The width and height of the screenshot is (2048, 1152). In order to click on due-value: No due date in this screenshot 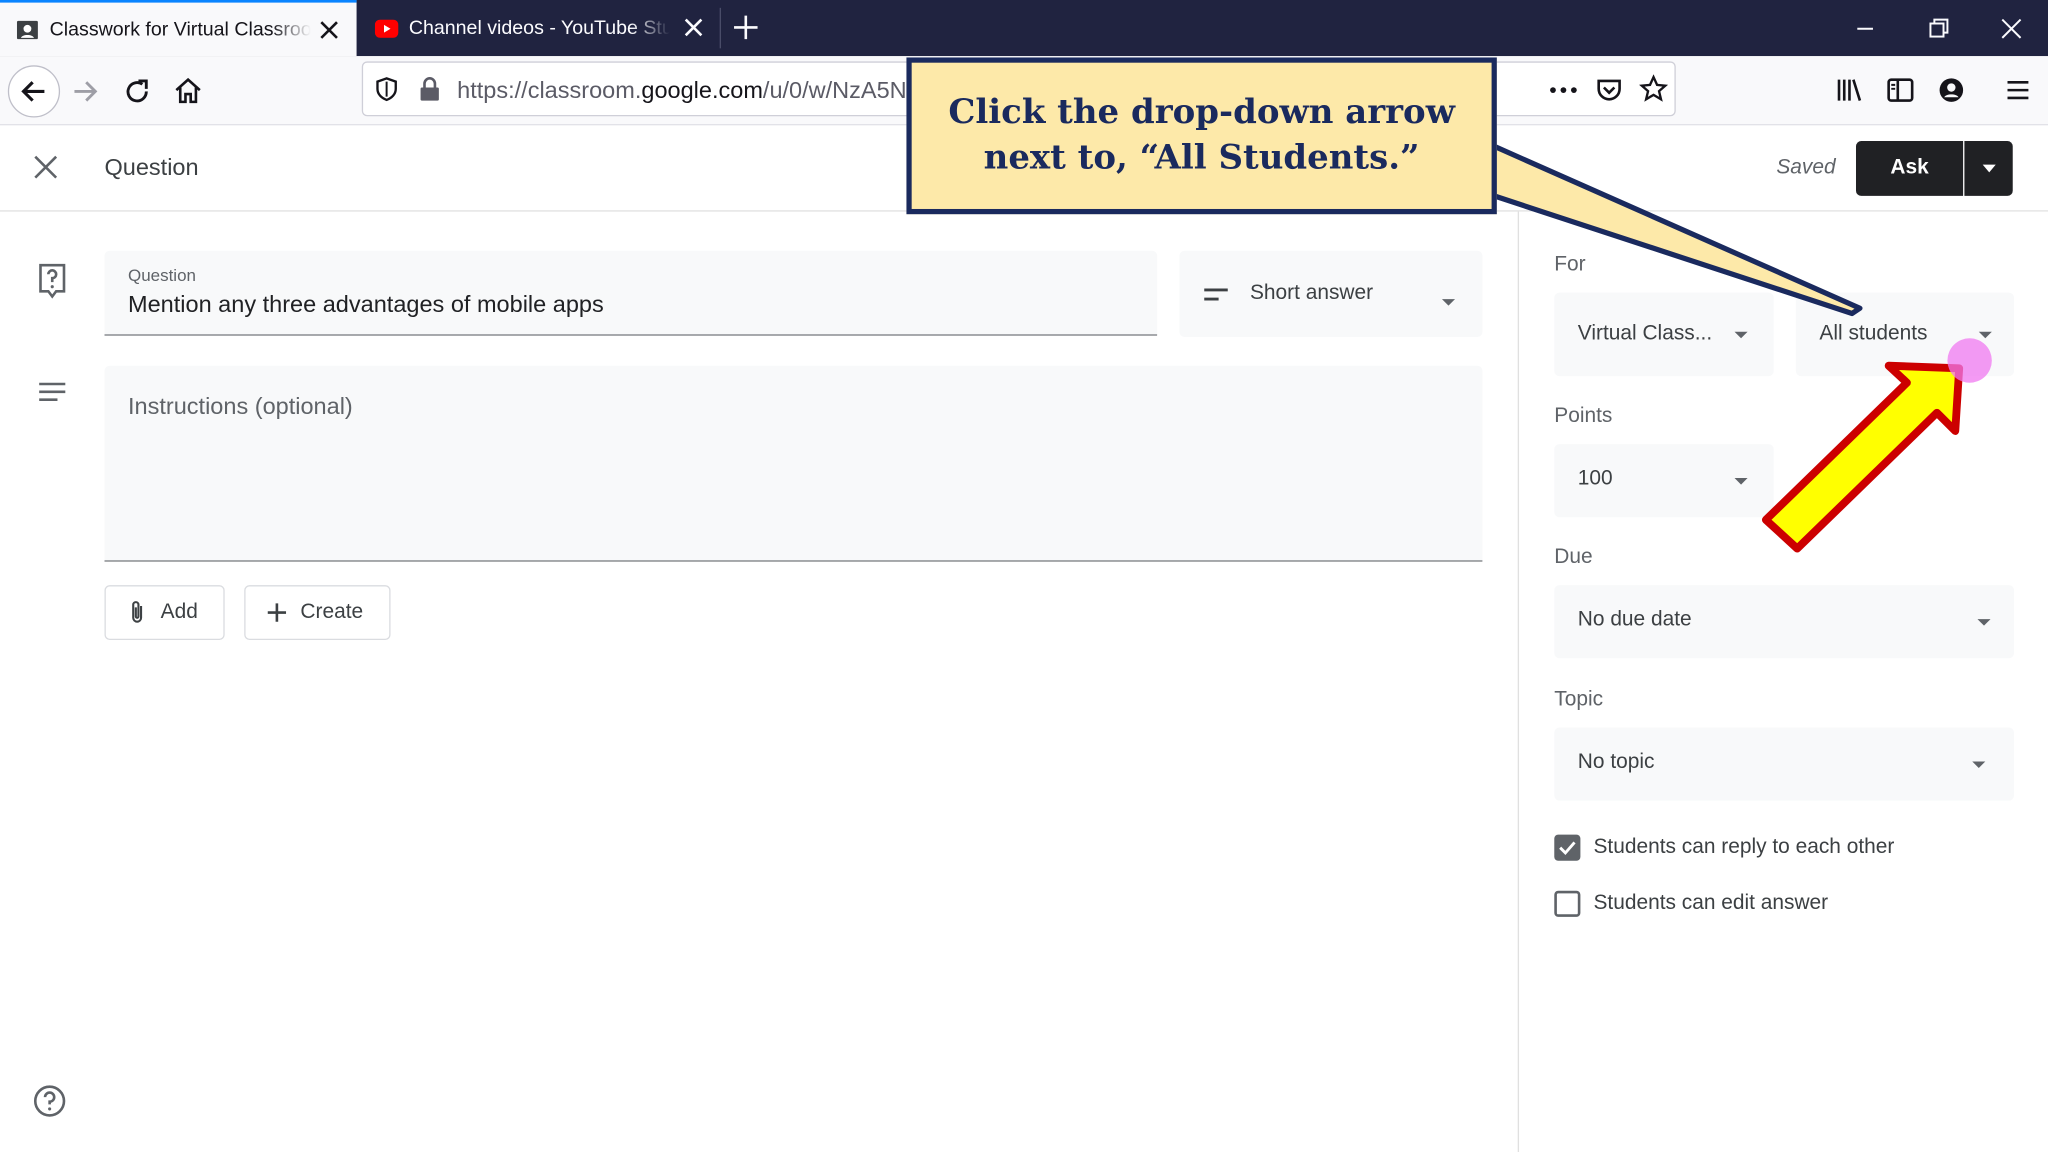, I will do `click(1634, 619)`.